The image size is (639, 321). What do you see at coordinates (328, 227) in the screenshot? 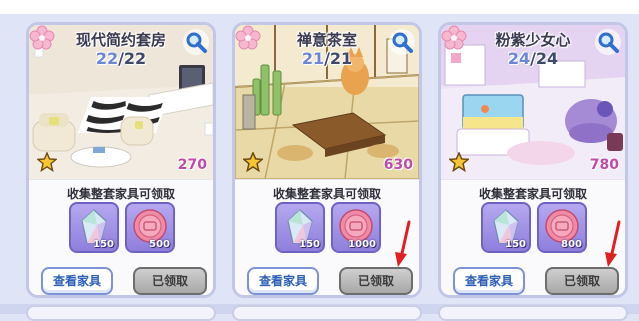
I see `reward-items: 150 1000` at bounding box center [328, 227].